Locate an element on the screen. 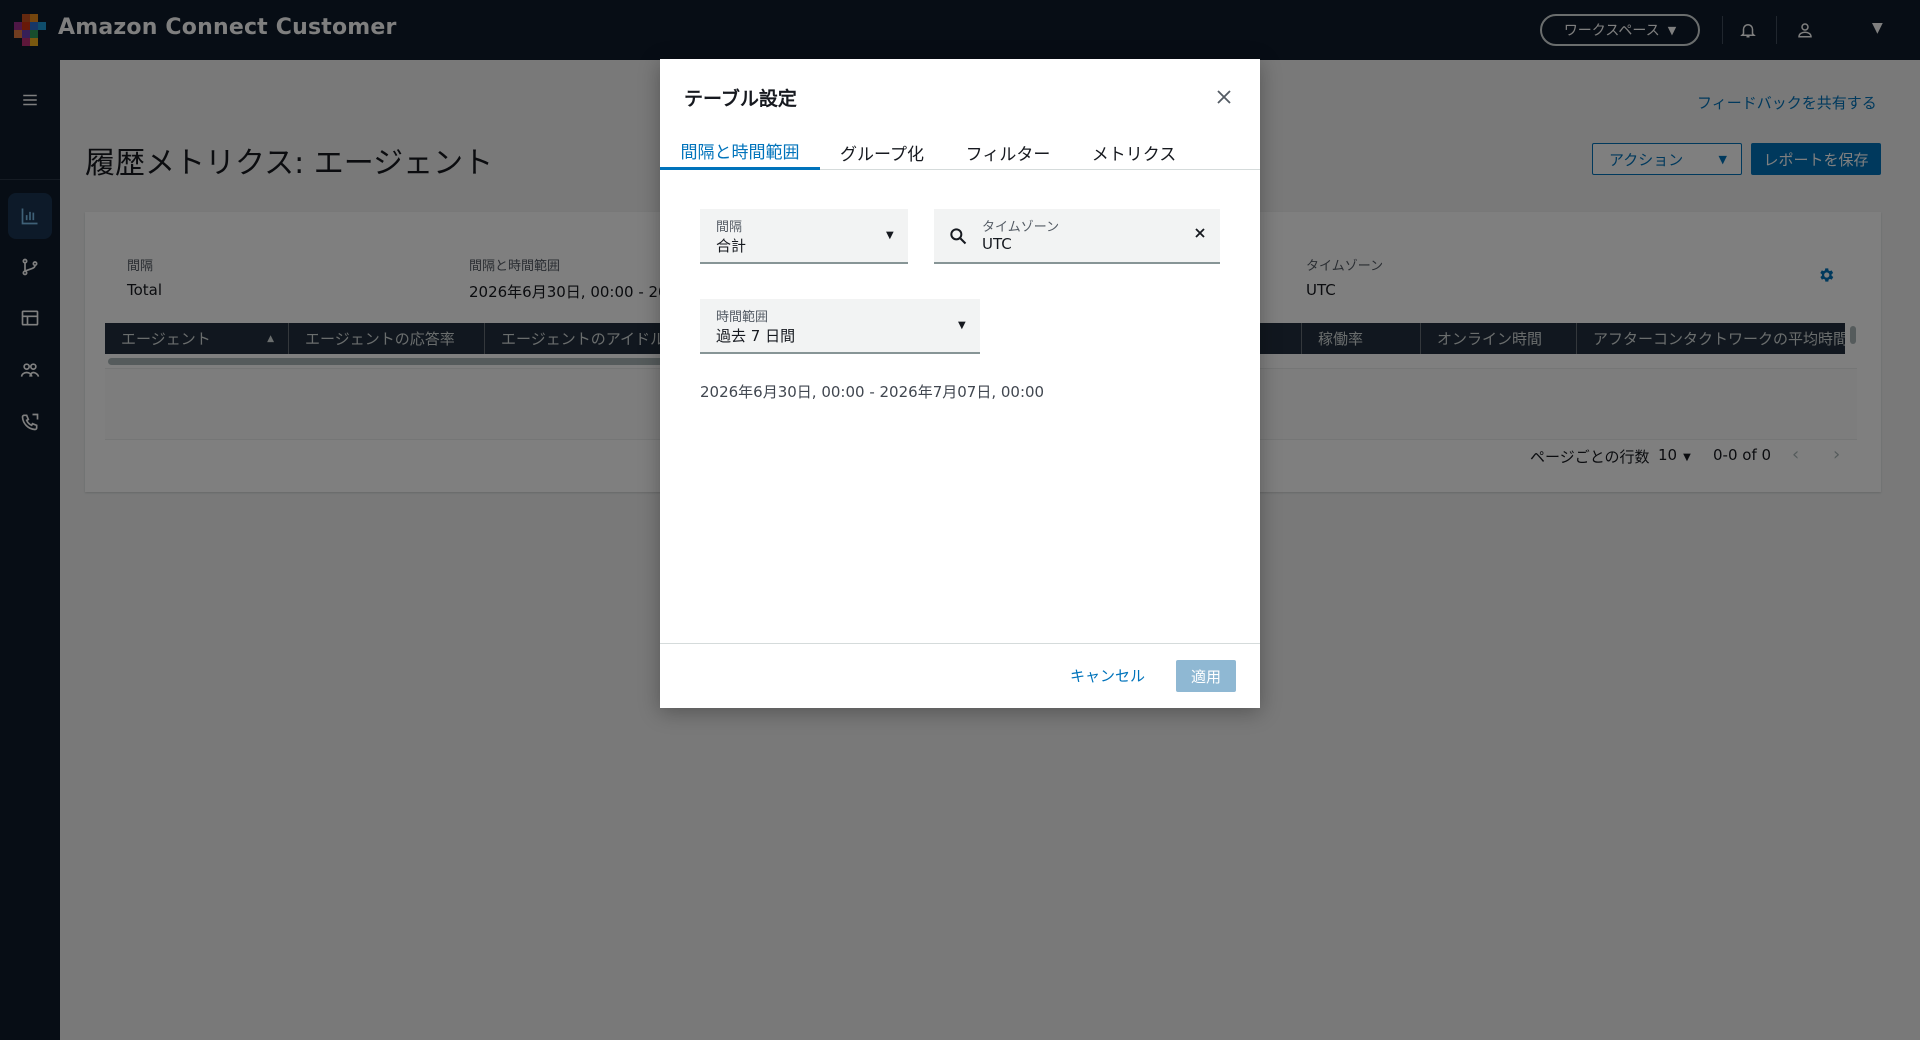 This screenshot has width=1920, height=1040. timezone-label: タイムゾーン is located at coordinates (1021, 227).